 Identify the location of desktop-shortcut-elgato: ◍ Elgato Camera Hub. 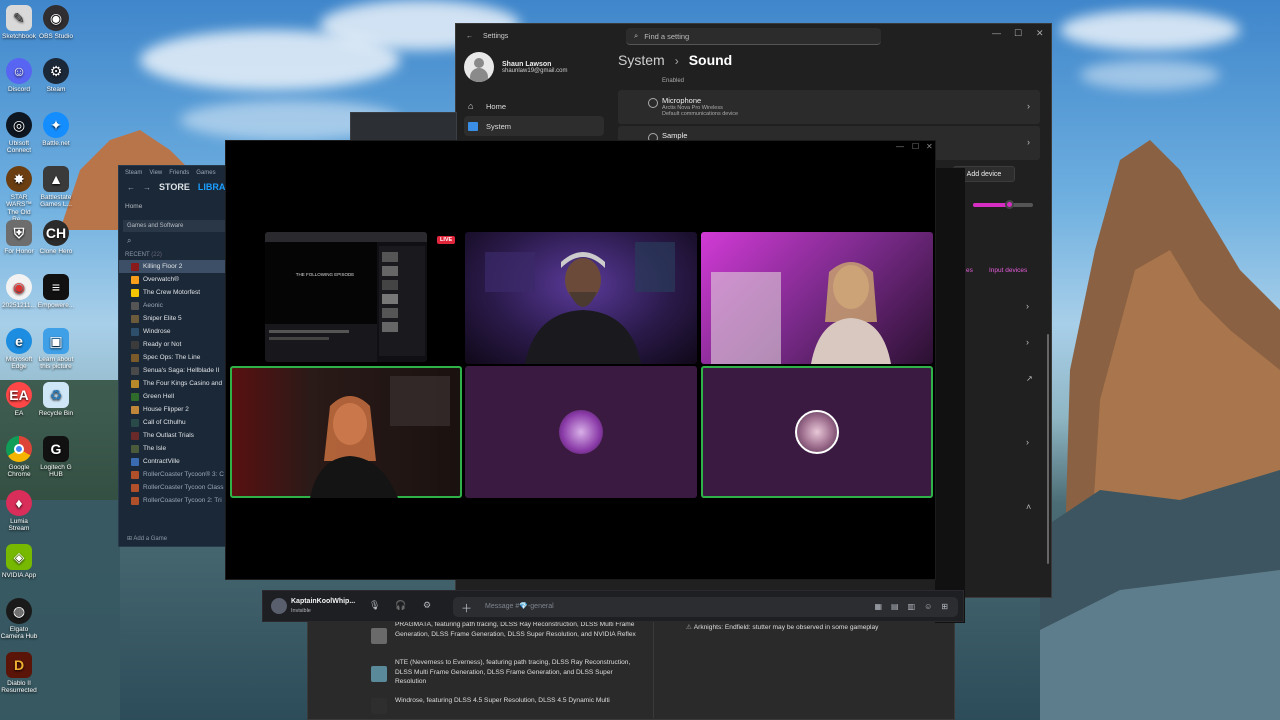
(19, 619).